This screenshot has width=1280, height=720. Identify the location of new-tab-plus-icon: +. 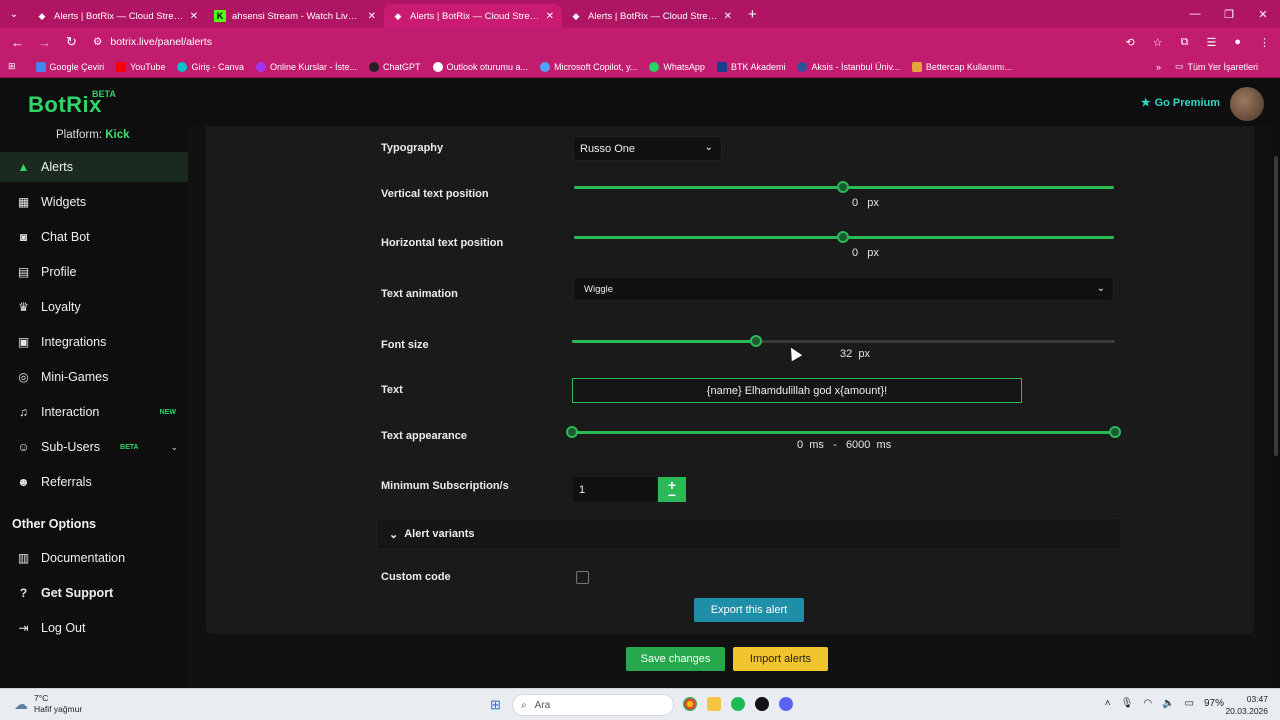
(752, 14).